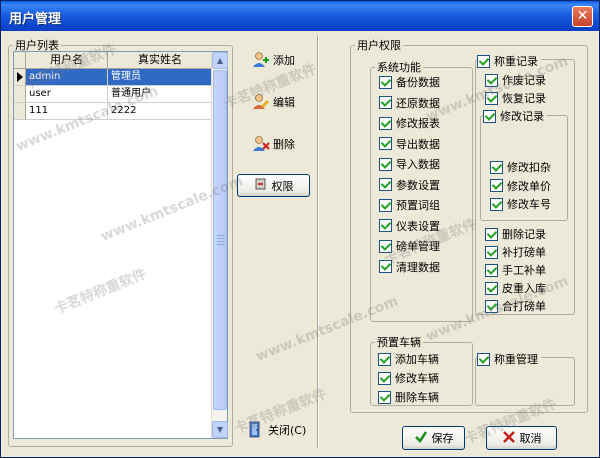 The height and width of the screenshot is (458, 600). Describe the element at coordinates (379, 45) in the screenshot. I see `user-permissions-legend: 用户权限` at that location.